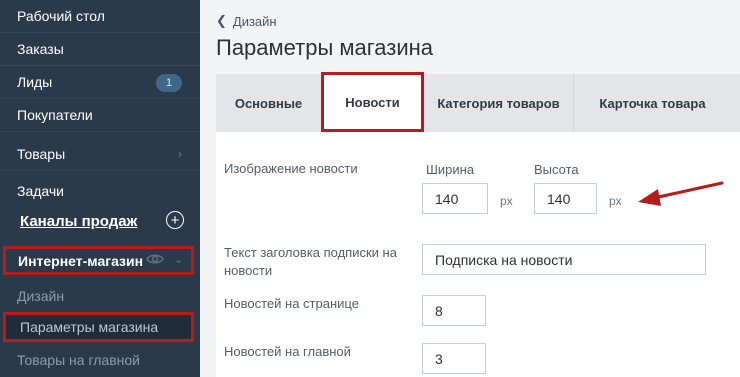 The width and height of the screenshot is (740, 377). I want to click on height-input: 140, so click(565, 198).